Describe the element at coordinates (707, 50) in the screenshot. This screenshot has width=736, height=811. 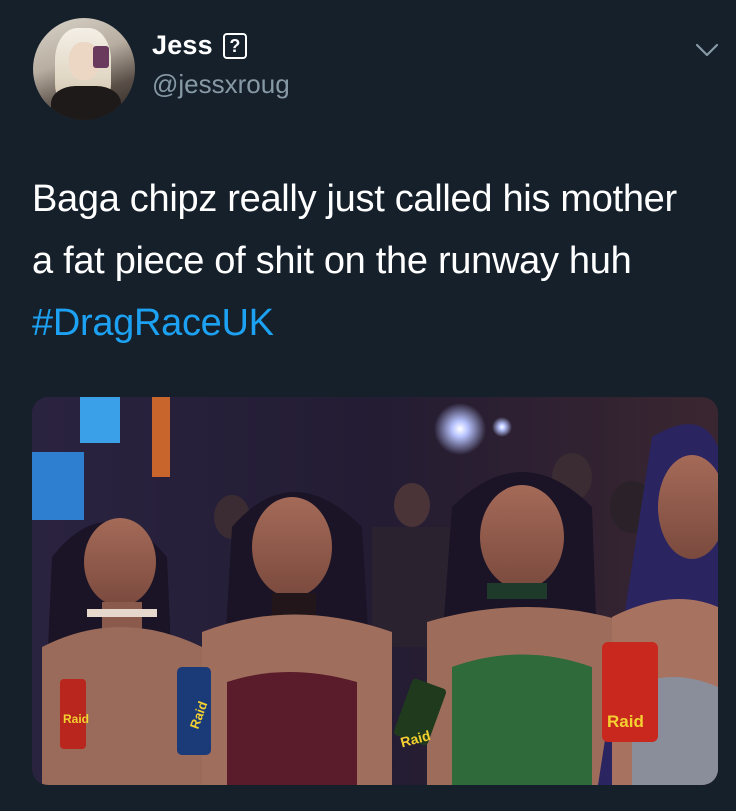
I see `chevron-down-icon` at that location.